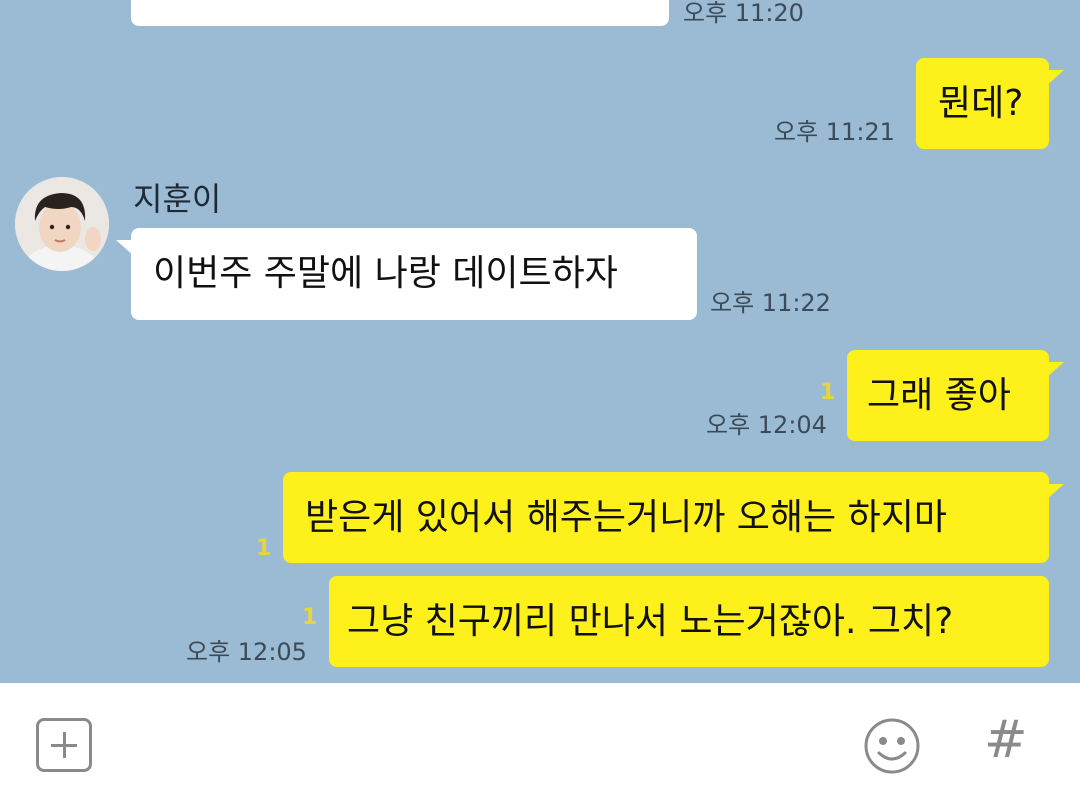 The height and width of the screenshot is (809, 1080). What do you see at coordinates (1006, 740) in the screenshot?
I see `hashtag-search-button: #` at bounding box center [1006, 740].